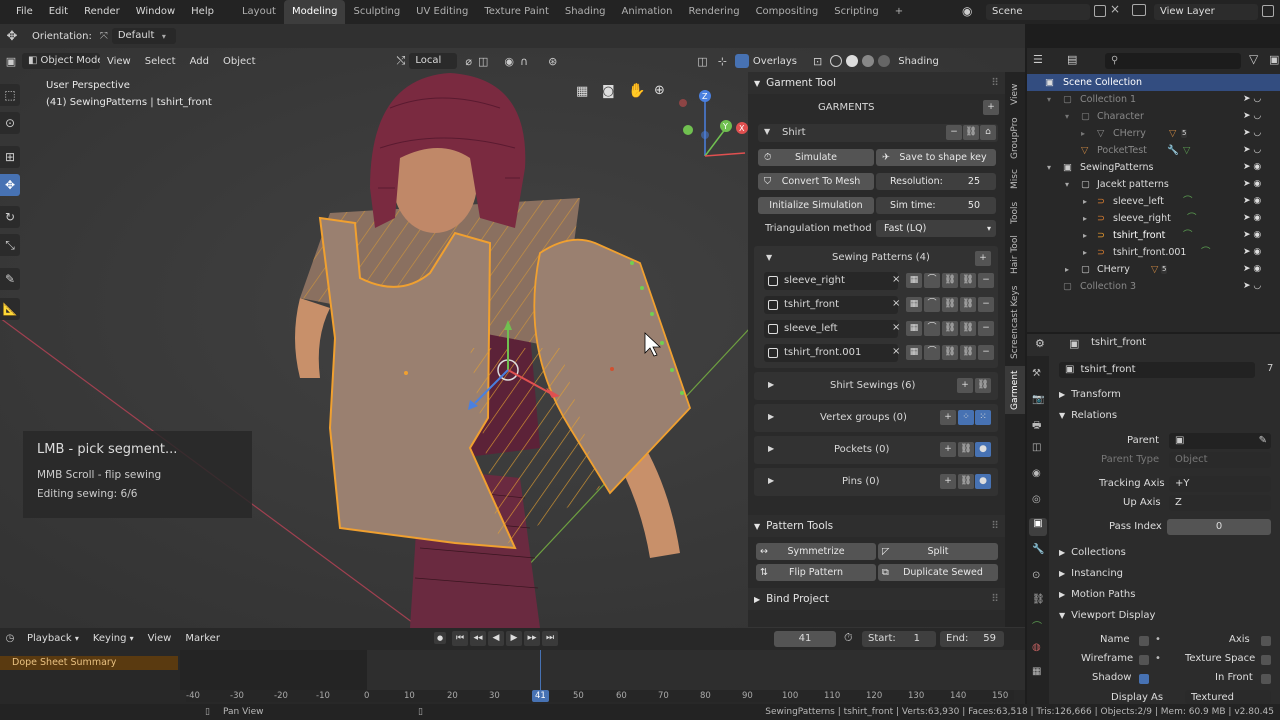  What do you see at coordinates (816, 205) in the screenshot?
I see `initialize-simulation-button: Initialize Simulation` at bounding box center [816, 205].